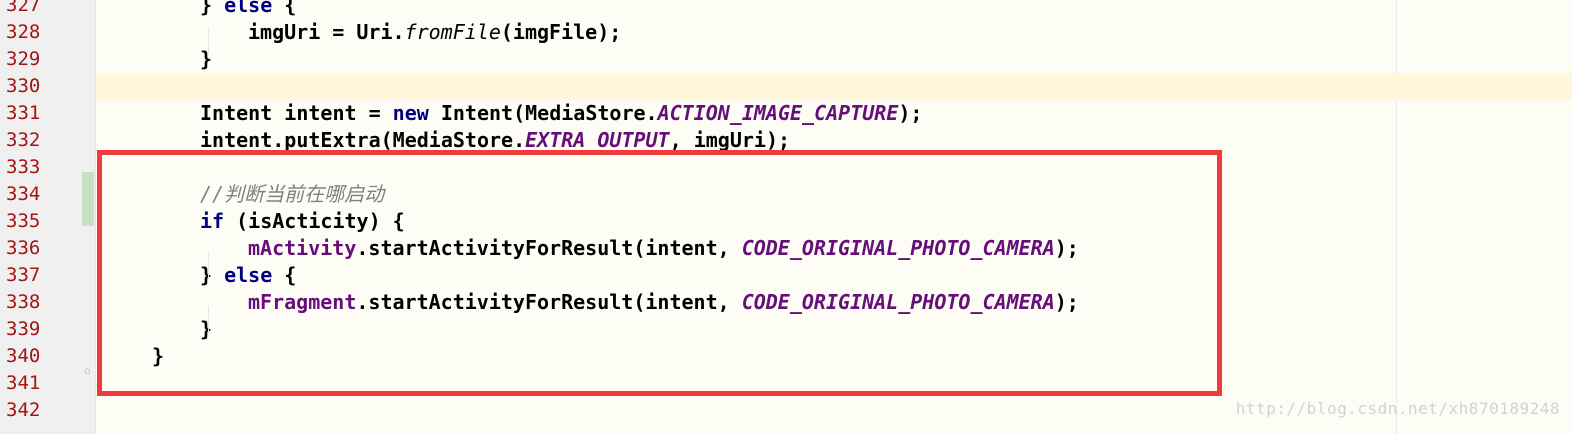 Image resolution: width=1572 pixels, height=434 pixels. I want to click on code-text: imgUri = Uri.fromFile(imgFile);, so click(434, 32).